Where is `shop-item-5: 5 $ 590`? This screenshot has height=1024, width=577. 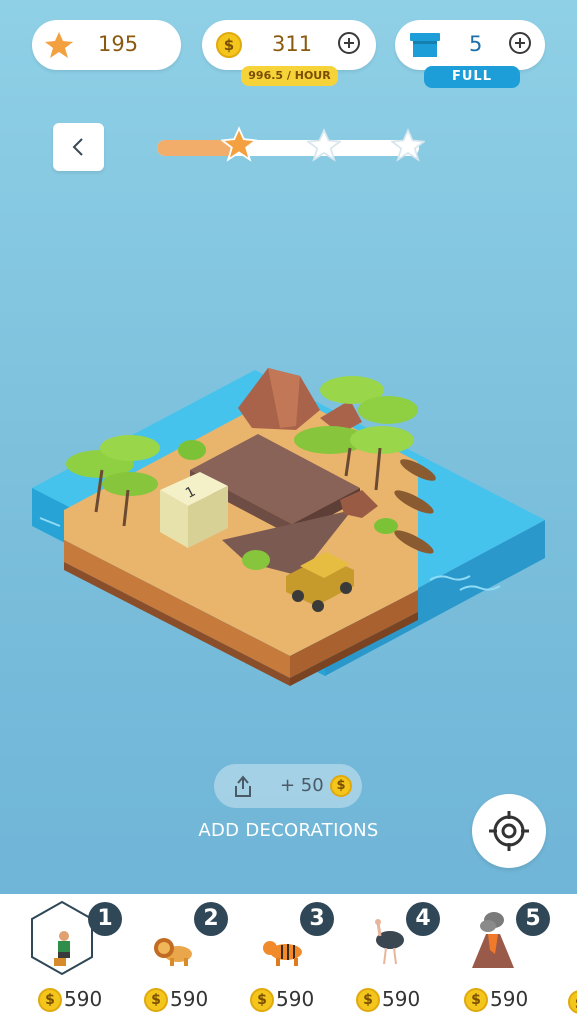
shop-item-5: 5 $ 590 is located at coordinates (498, 959).